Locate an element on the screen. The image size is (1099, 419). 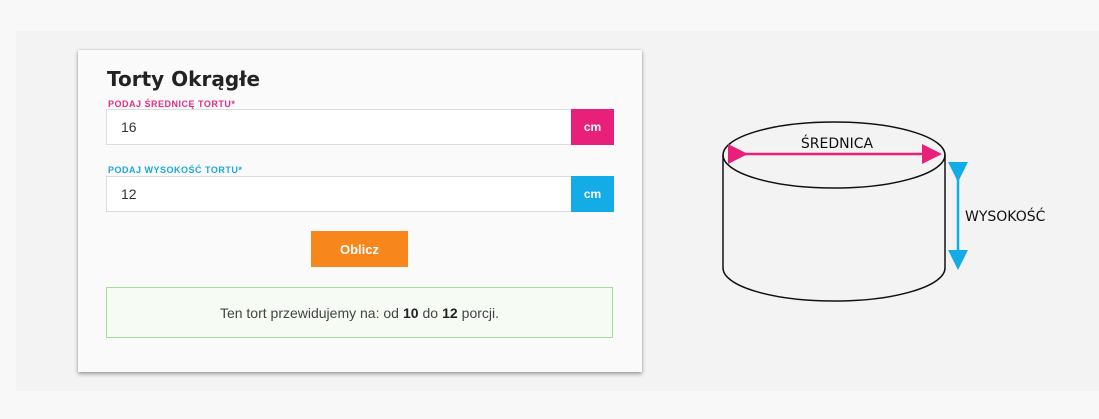
height-input is located at coordinates (338, 194).